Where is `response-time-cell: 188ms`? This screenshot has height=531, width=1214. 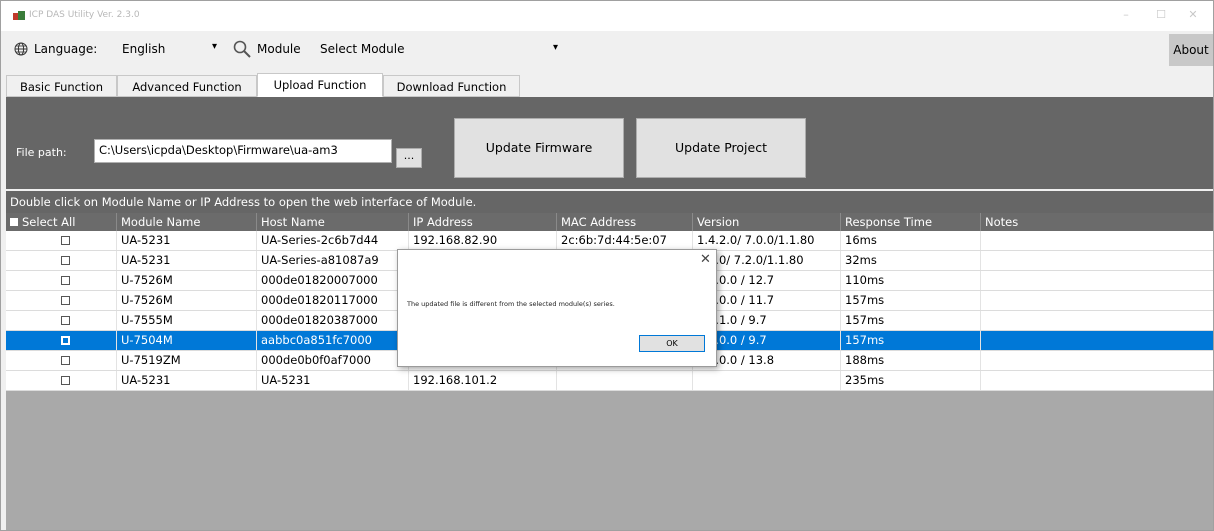 response-time-cell: 188ms is located at coordinates (910, 360).